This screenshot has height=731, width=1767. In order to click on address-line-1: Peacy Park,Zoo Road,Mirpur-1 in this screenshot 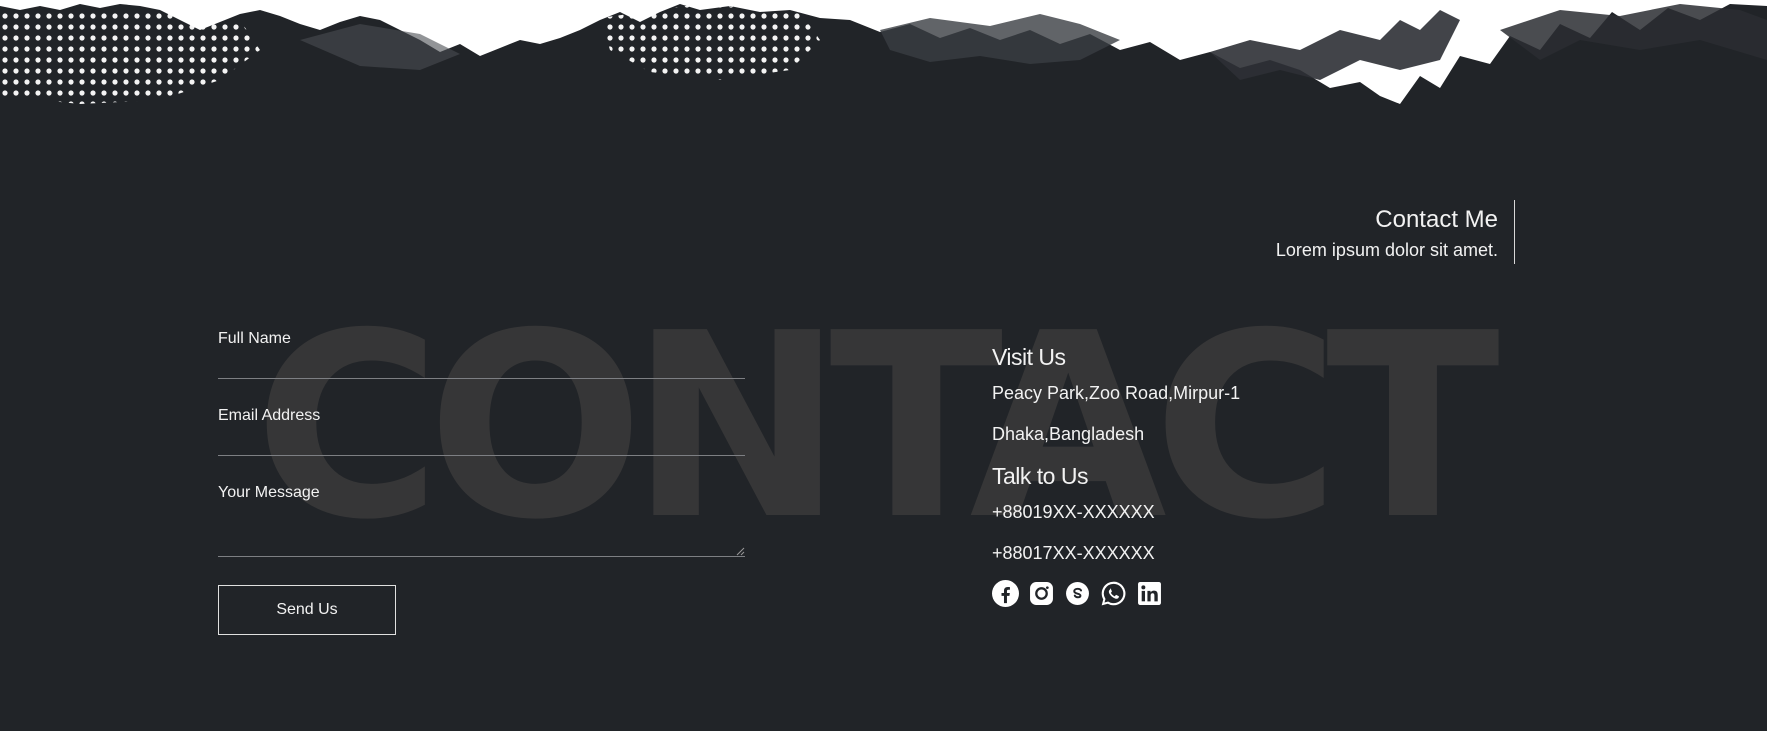, I will do `click(1116, 393)`.